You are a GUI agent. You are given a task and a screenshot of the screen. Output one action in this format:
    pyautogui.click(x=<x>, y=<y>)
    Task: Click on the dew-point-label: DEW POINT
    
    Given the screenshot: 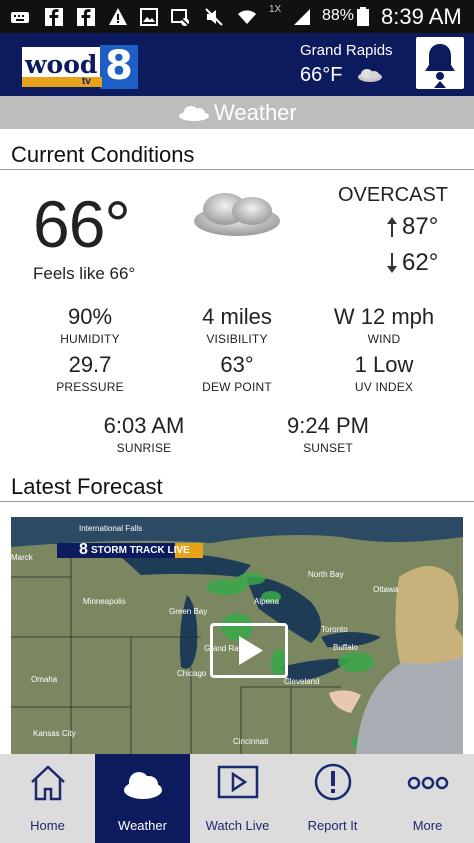 What is the action you would take?
    pyautogui.click(x=237, y=387)
    